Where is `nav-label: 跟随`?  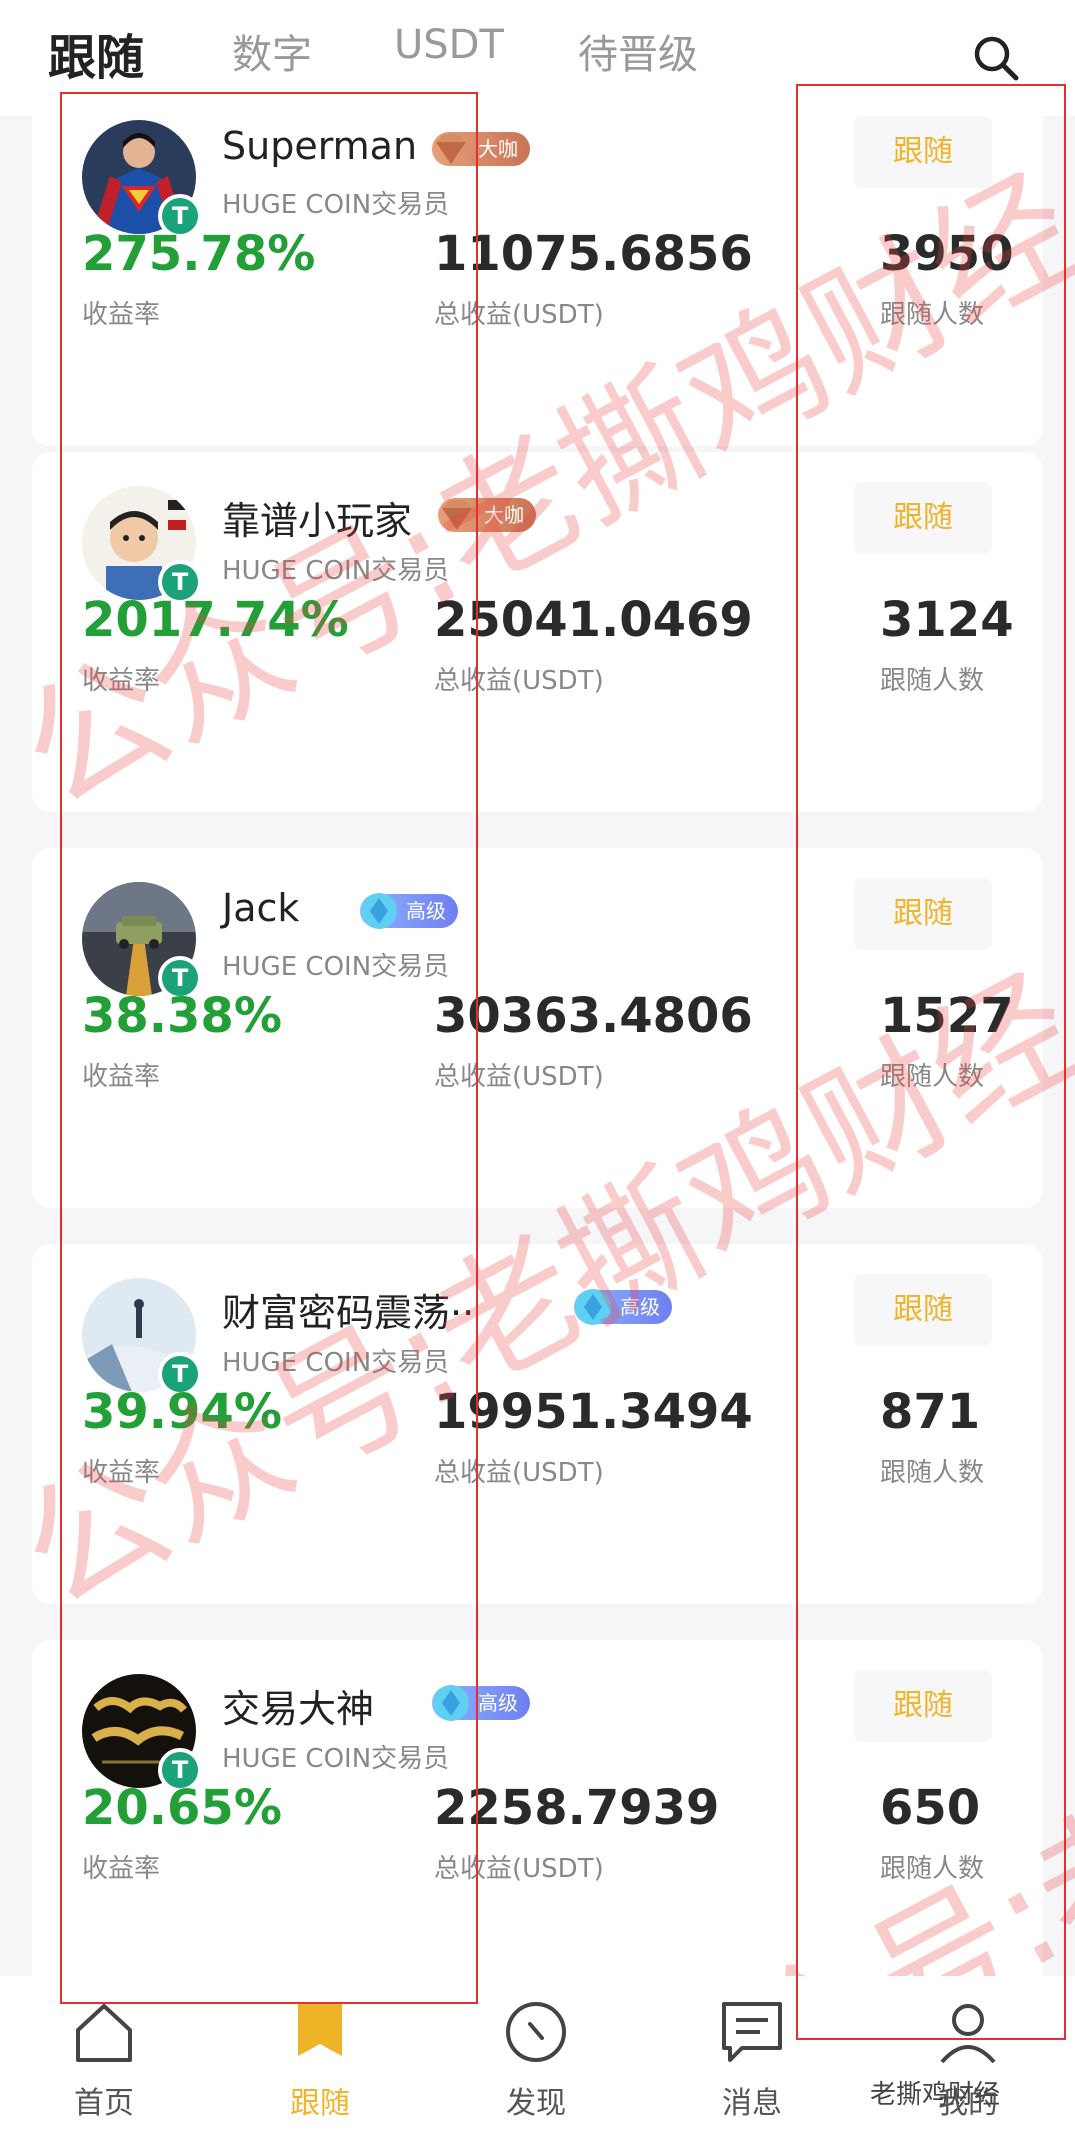
nav-label: 跟随 is located at coordinates (320, 2103).